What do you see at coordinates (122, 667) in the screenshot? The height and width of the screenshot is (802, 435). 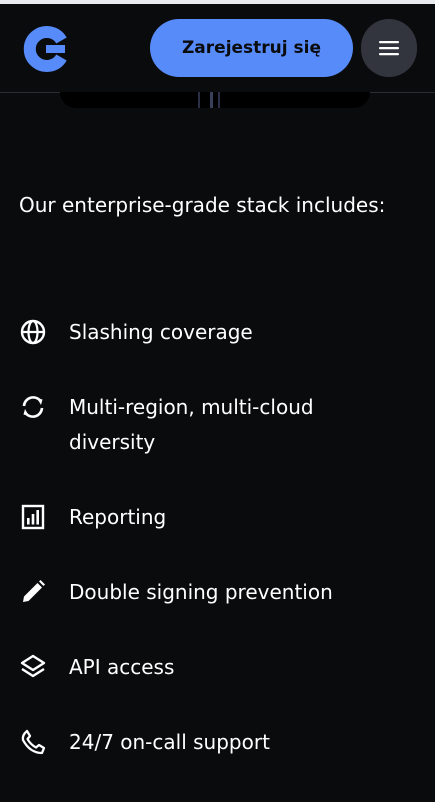 I see `feature-label: API access` at bounding box center [122, 667].